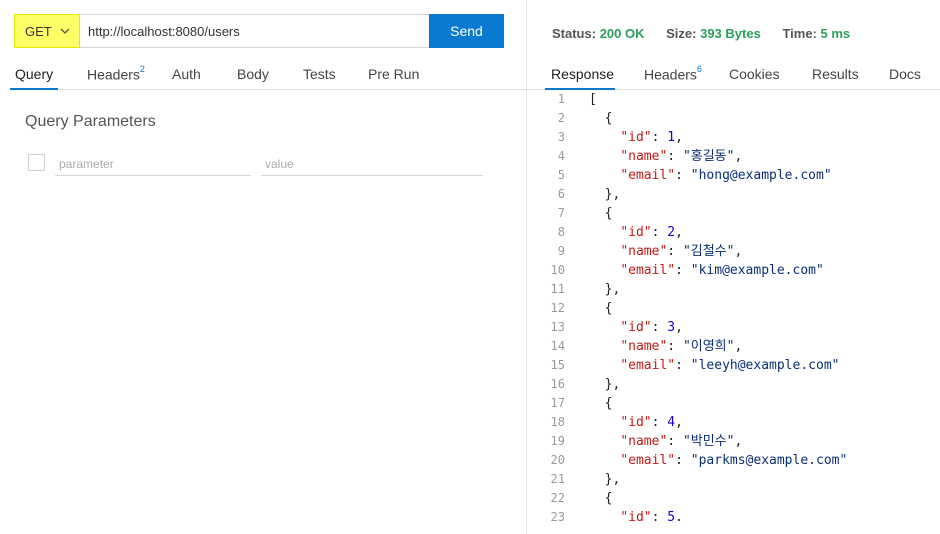 The width and height of the screenshot is (940, 534). I want to click on code-line: 20 "email": "parkms@example.com", so click(733, 460).